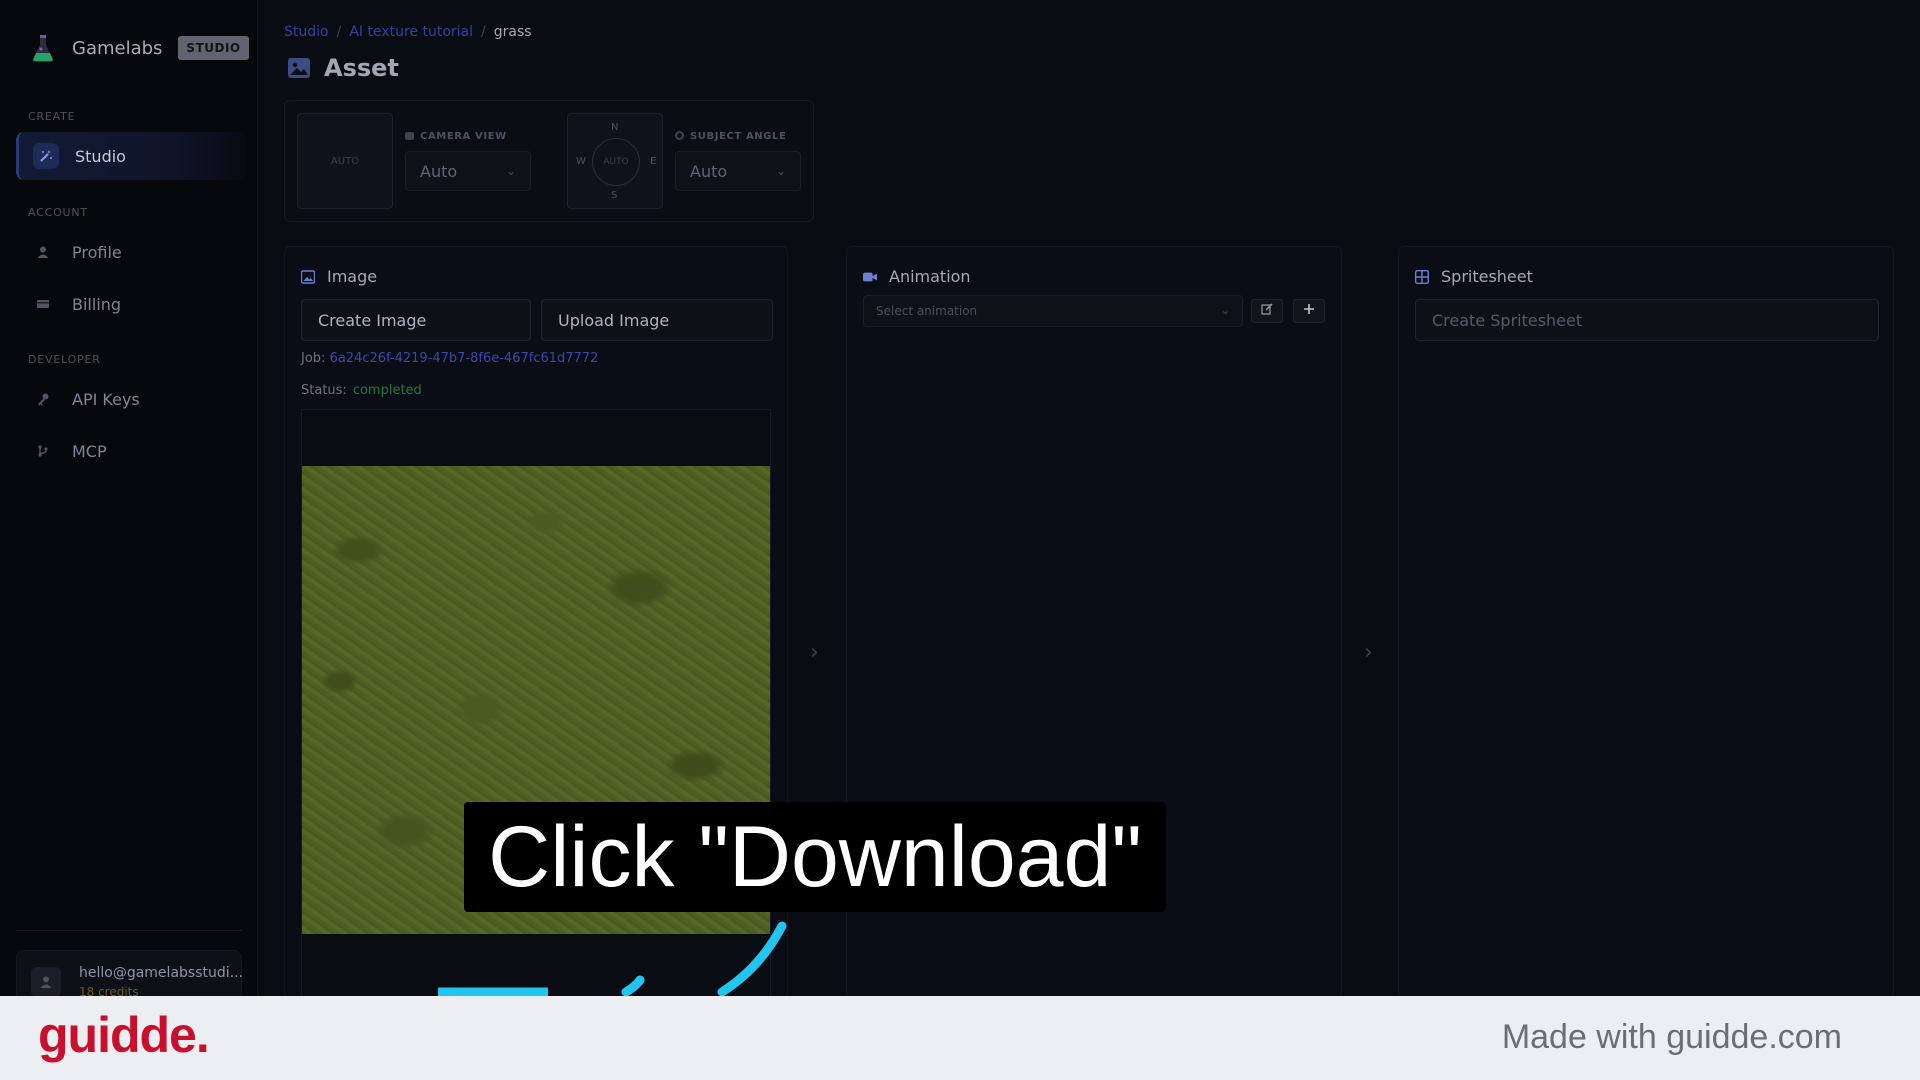 Image resolution: width=1920 pixels, height=1080 pixels. I want to click on animation-select: Select animation ⌄, so click(1053, 311).